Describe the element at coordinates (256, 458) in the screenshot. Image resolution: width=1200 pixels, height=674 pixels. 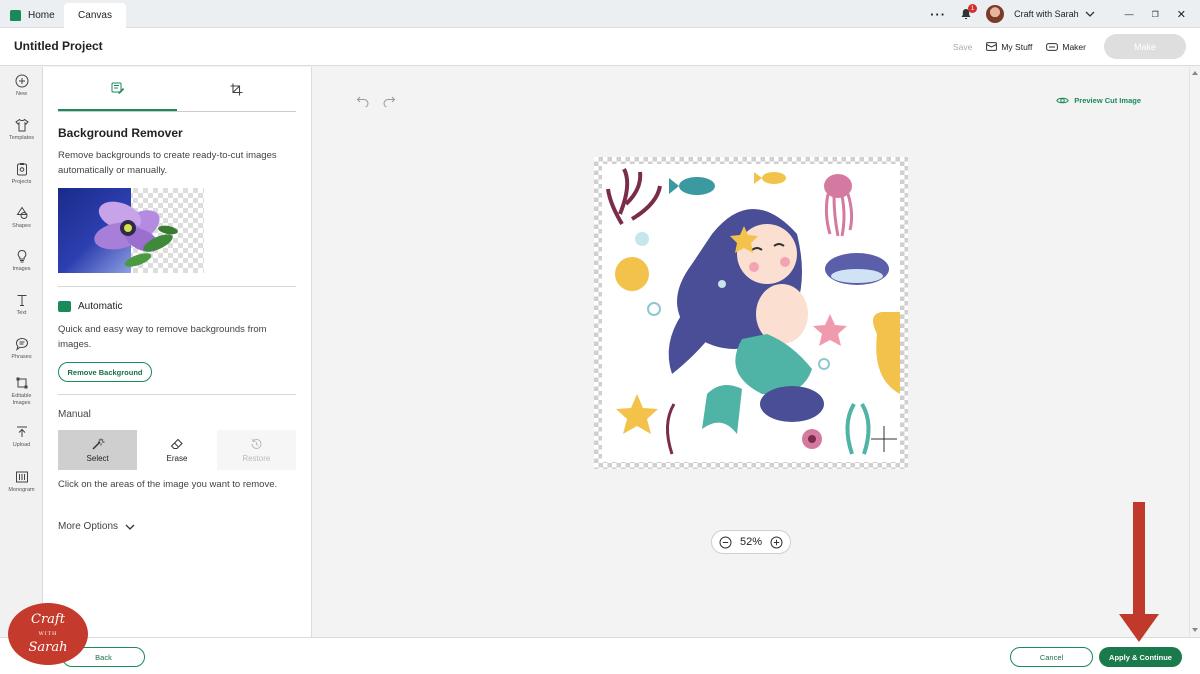
I see `restore-tool-label: Restore` at that location.